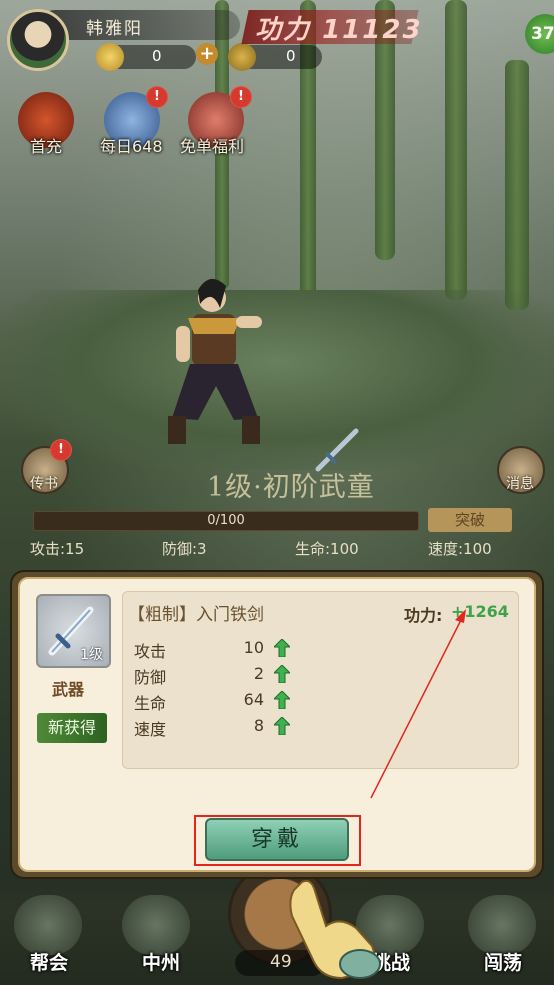  What do you see at coordinates (253, 647) in the screenshot?
I see `stat-value: 10` at bounding box center [253, 647].